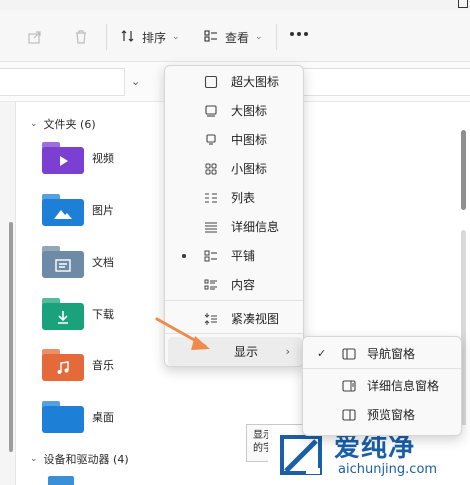 The height and width of the screenshot is (485, 470). What do you see at coordinates (61, 480) in the screenshot?
I see `drive-icon` at bounding box center [61, 480].